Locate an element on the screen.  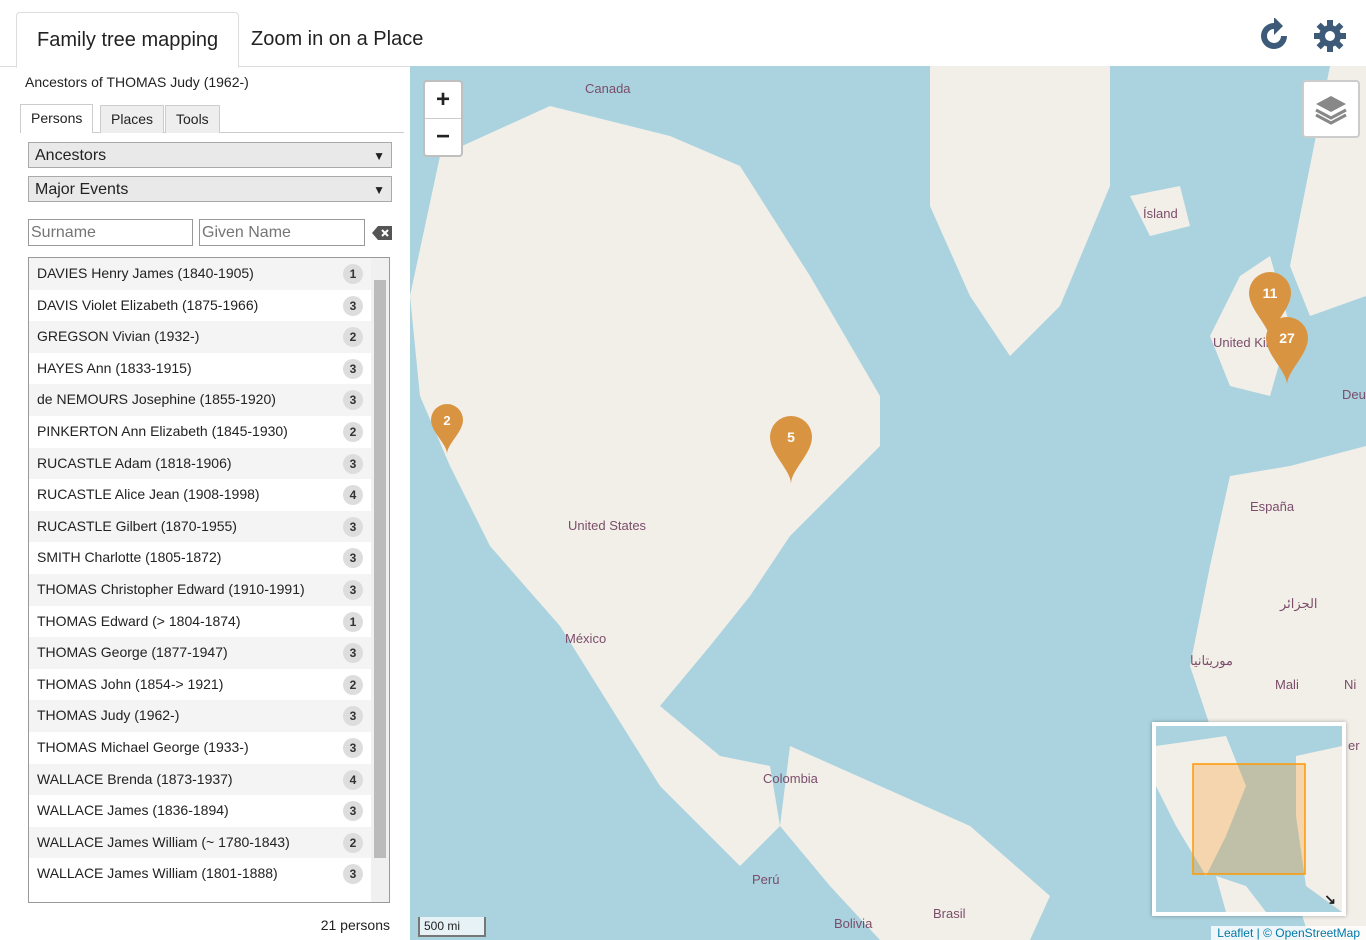
list-item: PINKERTON Ann Elizabeth (1845-1930) 2 is located at coordinates (209, 432).